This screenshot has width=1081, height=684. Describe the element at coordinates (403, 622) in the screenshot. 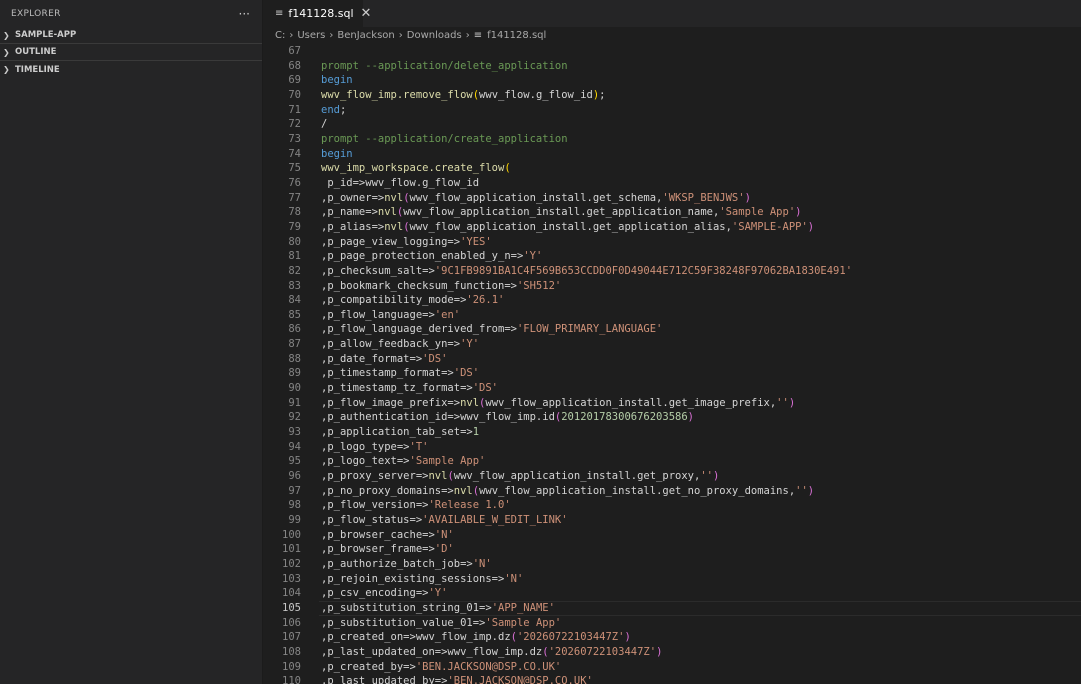

I see `code-token: ,p_substitution_value_01=>` at that location.